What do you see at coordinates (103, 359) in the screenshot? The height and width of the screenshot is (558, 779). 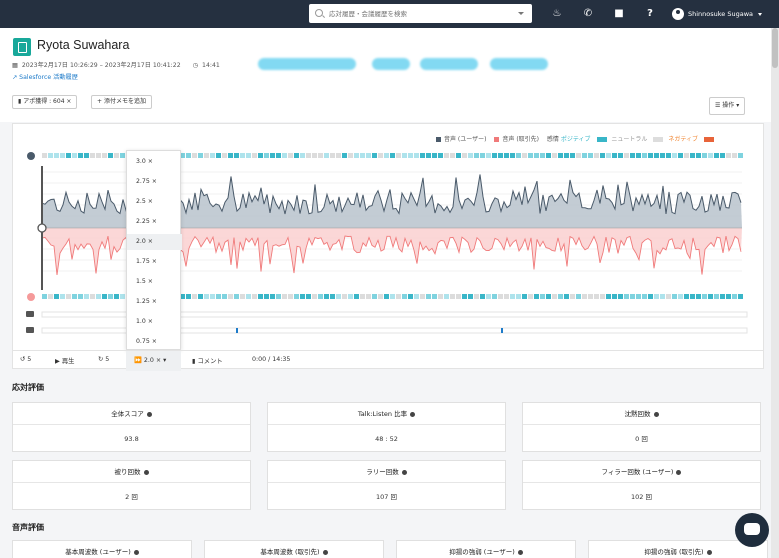 I see `forward-button: ↻ 5` at bounding box center [103, 359].